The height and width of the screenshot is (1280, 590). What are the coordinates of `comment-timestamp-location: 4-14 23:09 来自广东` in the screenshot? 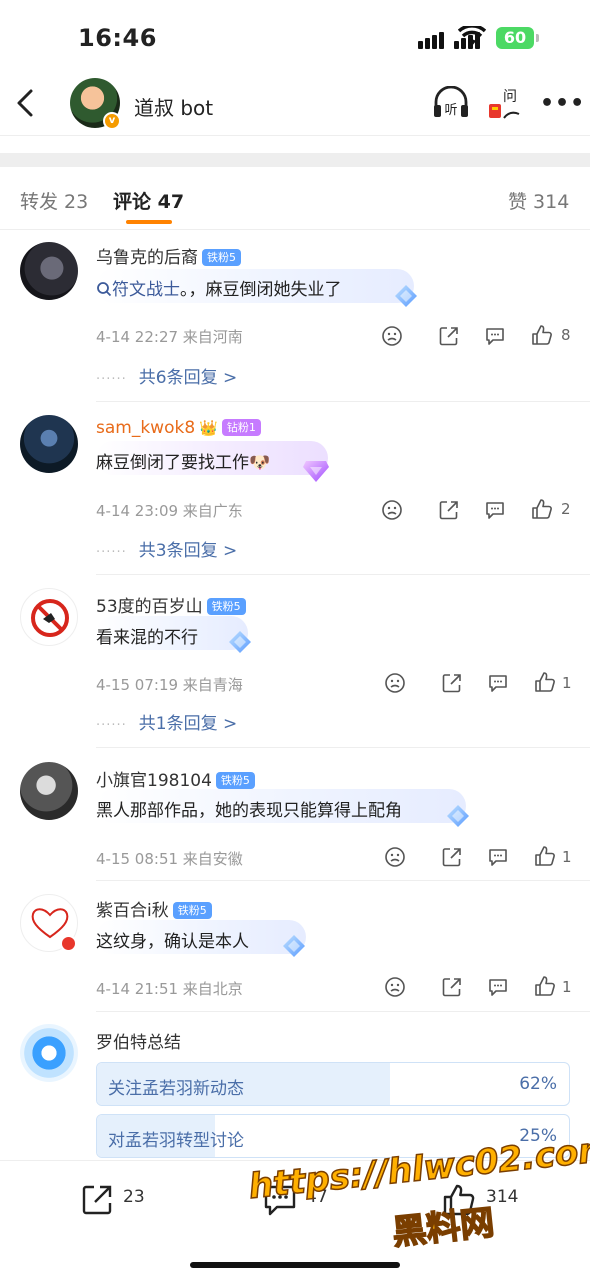 It's located at (169, 511).